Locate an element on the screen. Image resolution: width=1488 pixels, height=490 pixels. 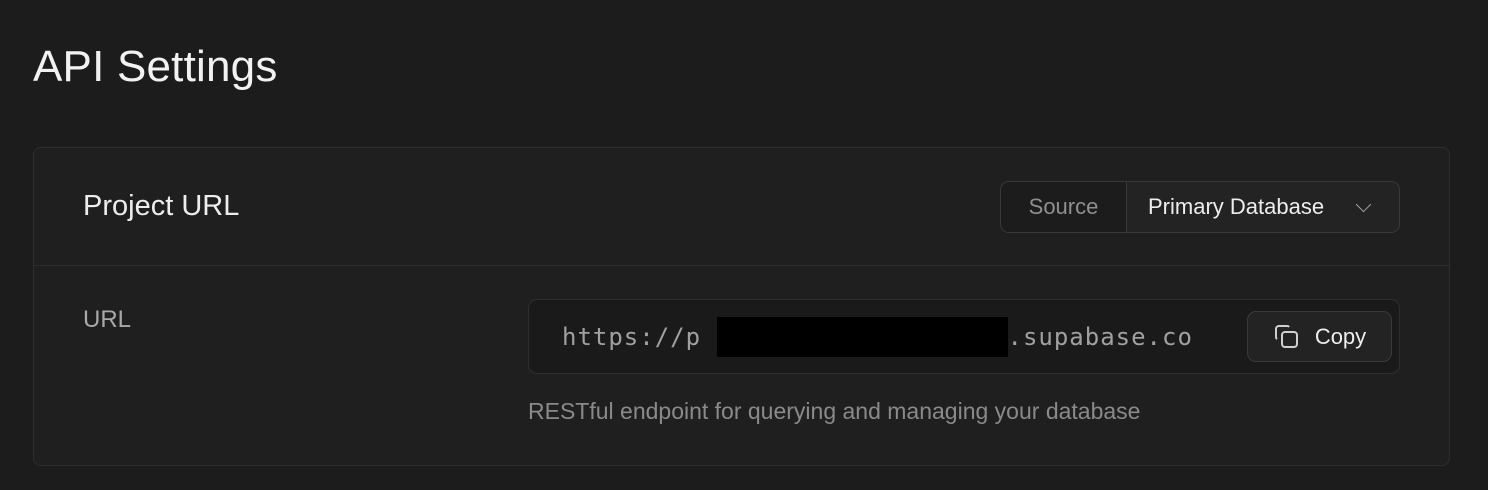
copy-icon is located at coordinates (1287, 337).